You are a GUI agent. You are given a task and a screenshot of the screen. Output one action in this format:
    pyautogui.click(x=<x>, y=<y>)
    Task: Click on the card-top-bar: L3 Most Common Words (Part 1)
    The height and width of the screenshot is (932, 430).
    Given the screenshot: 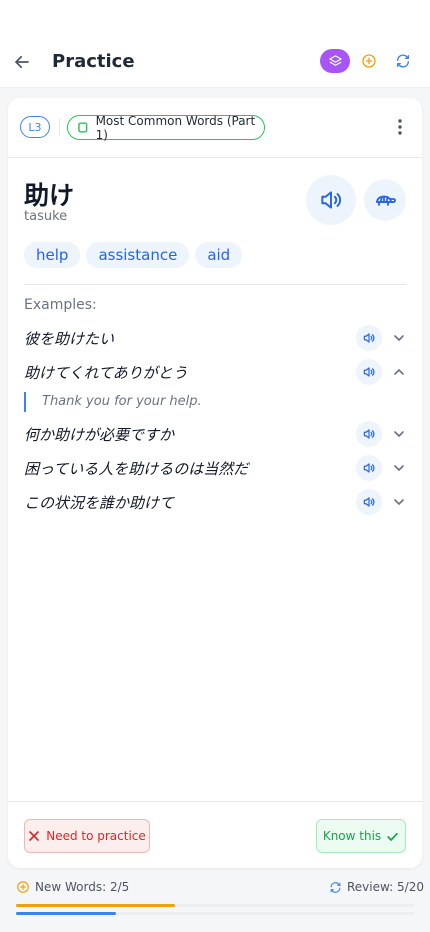 What is the action you would take?
    pyautogui.click(x=215, y=128)
    